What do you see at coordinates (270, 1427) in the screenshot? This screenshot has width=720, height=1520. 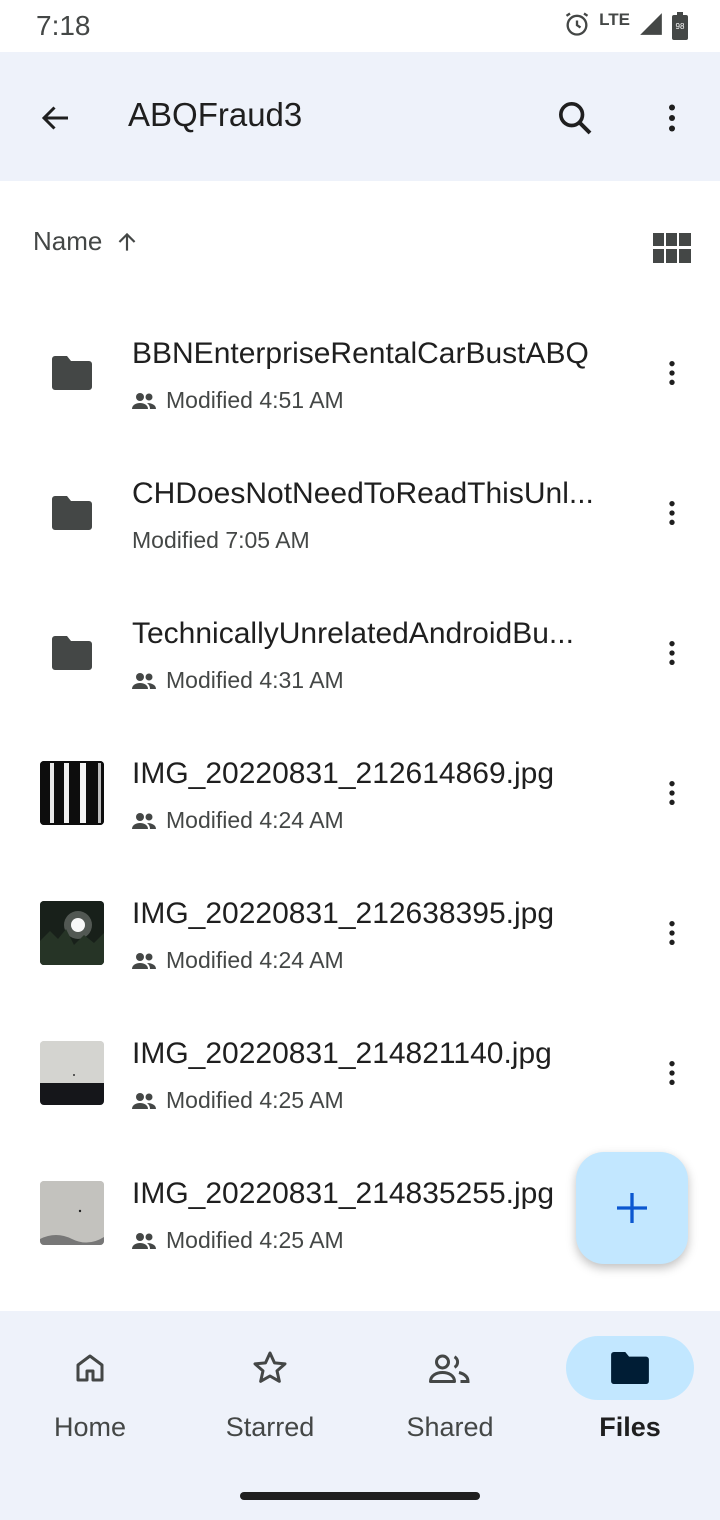 I see `nav-starred-label: Starred` at bounding box center [270, 1427].